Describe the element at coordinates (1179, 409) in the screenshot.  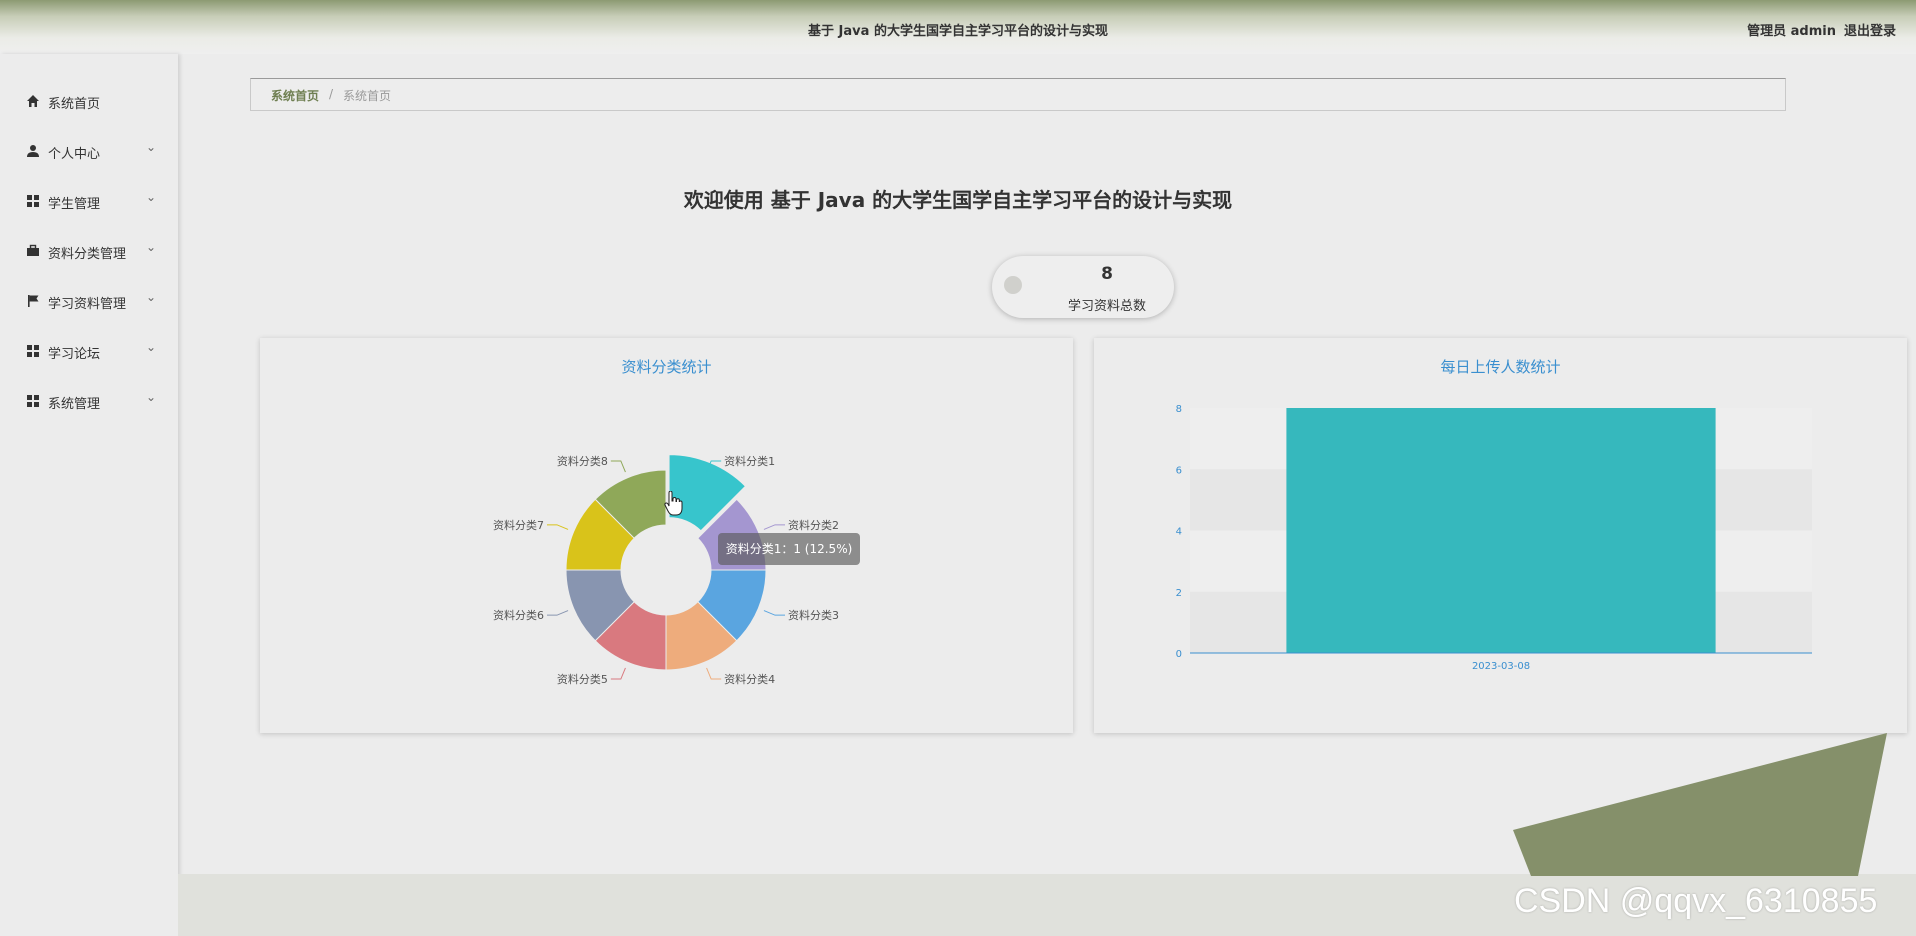
I see `y-tick-label: 8` at that location.